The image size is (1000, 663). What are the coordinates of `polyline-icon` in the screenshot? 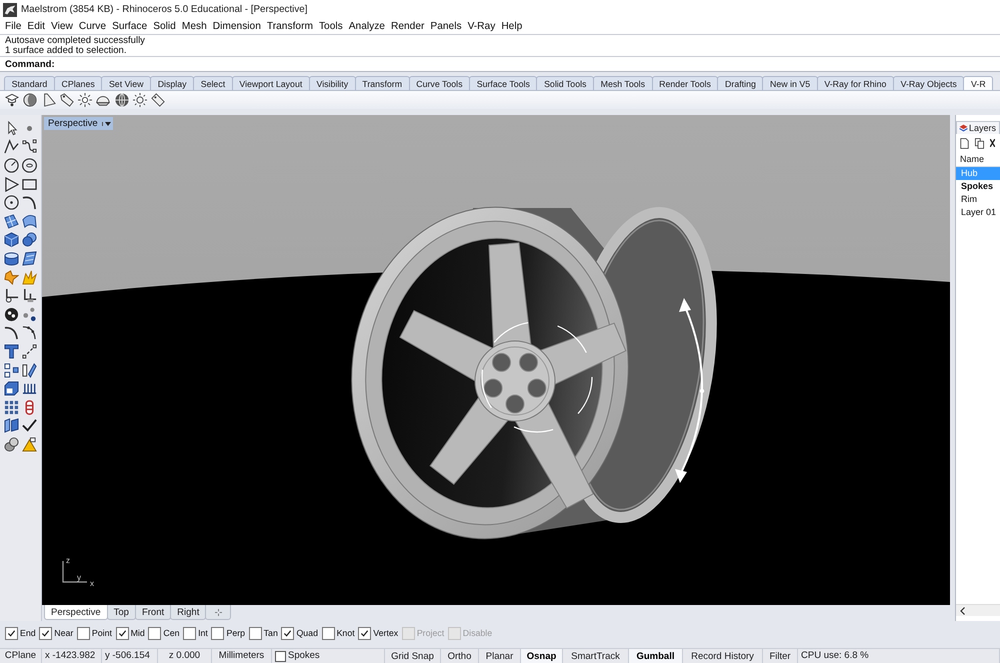 It's located at (11, 146).